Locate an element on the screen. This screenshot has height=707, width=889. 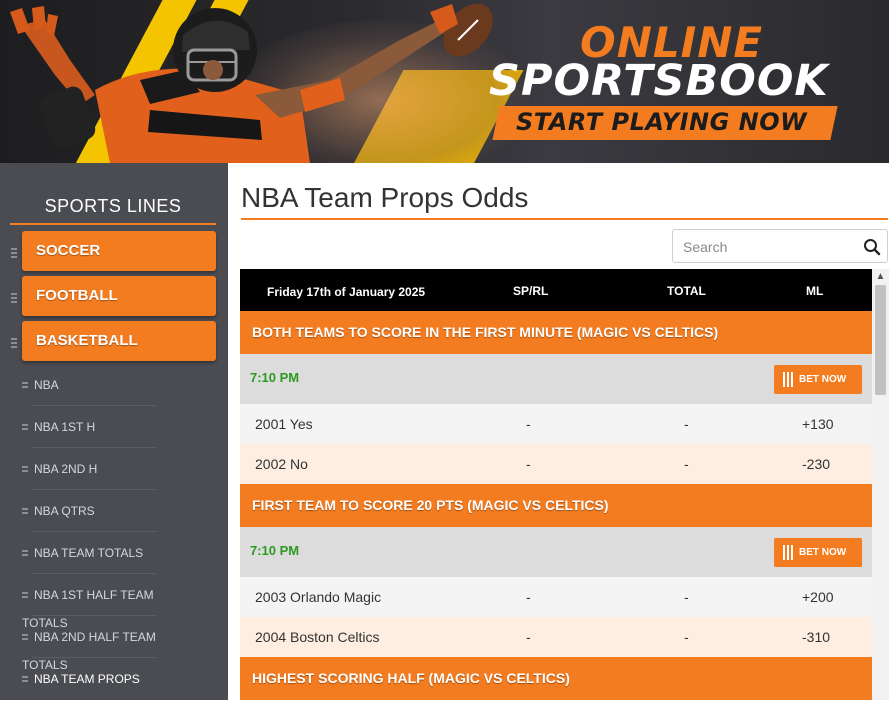
search-input is located at coordinates (768, 247).